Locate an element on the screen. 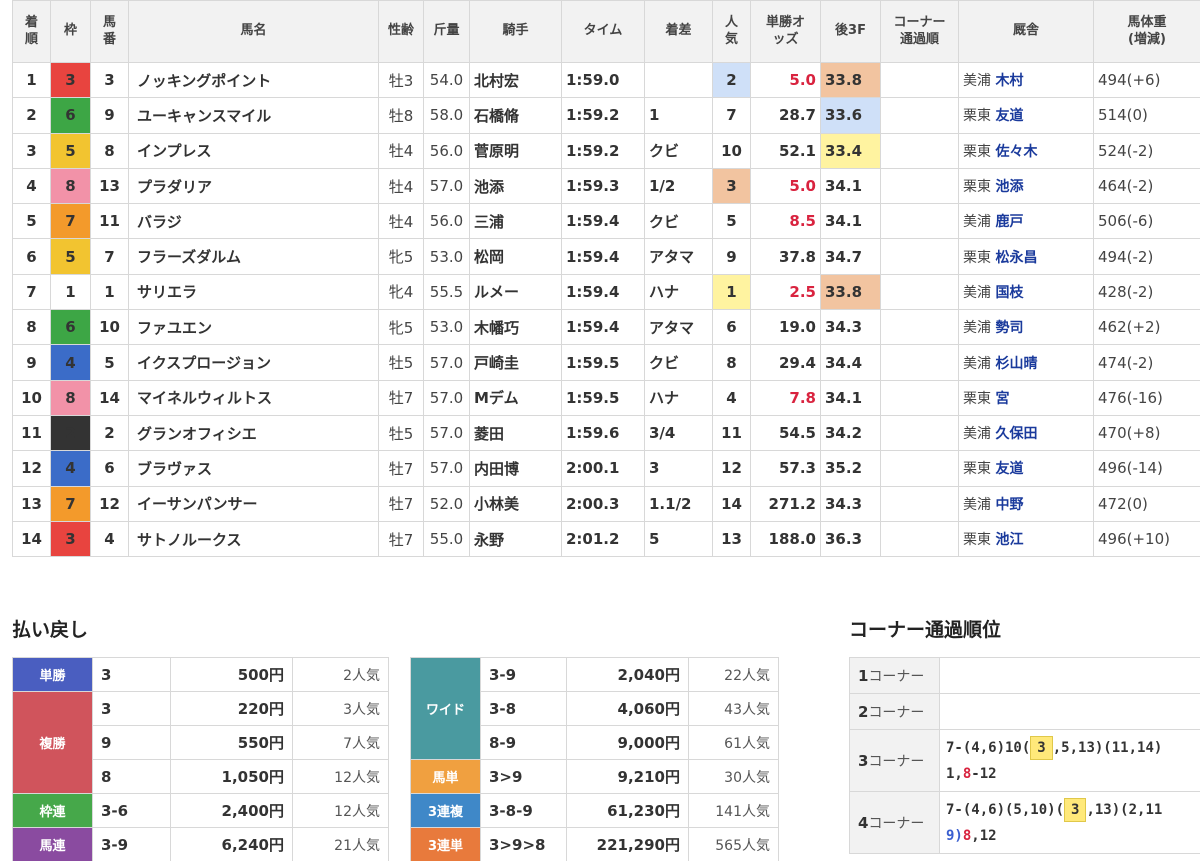  payout-combo: 8-9 is located at coordinates (523, 742).